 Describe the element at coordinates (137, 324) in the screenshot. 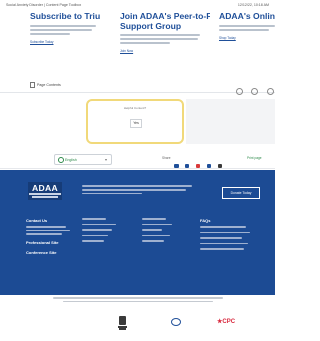

I see `partner-badges: ★CPC` at that location.